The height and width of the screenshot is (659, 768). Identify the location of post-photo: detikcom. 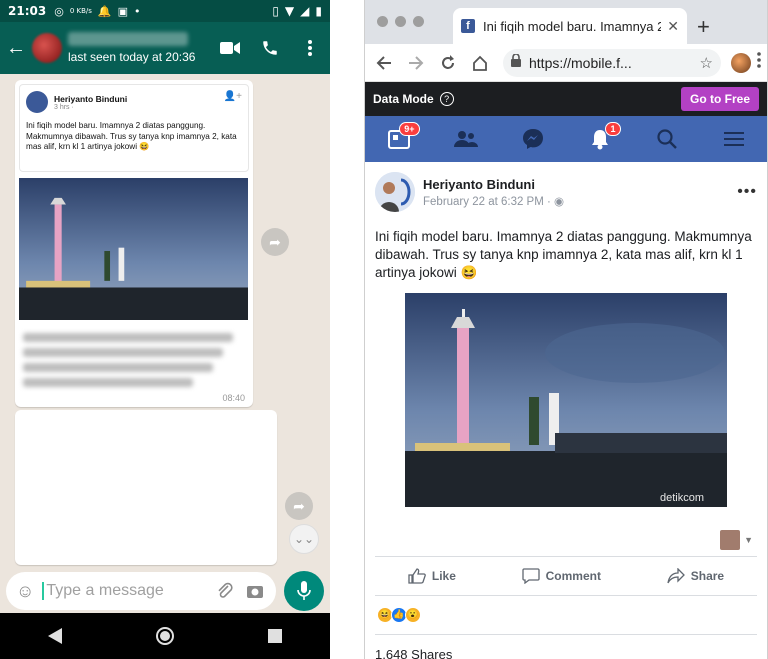
(566, 399).